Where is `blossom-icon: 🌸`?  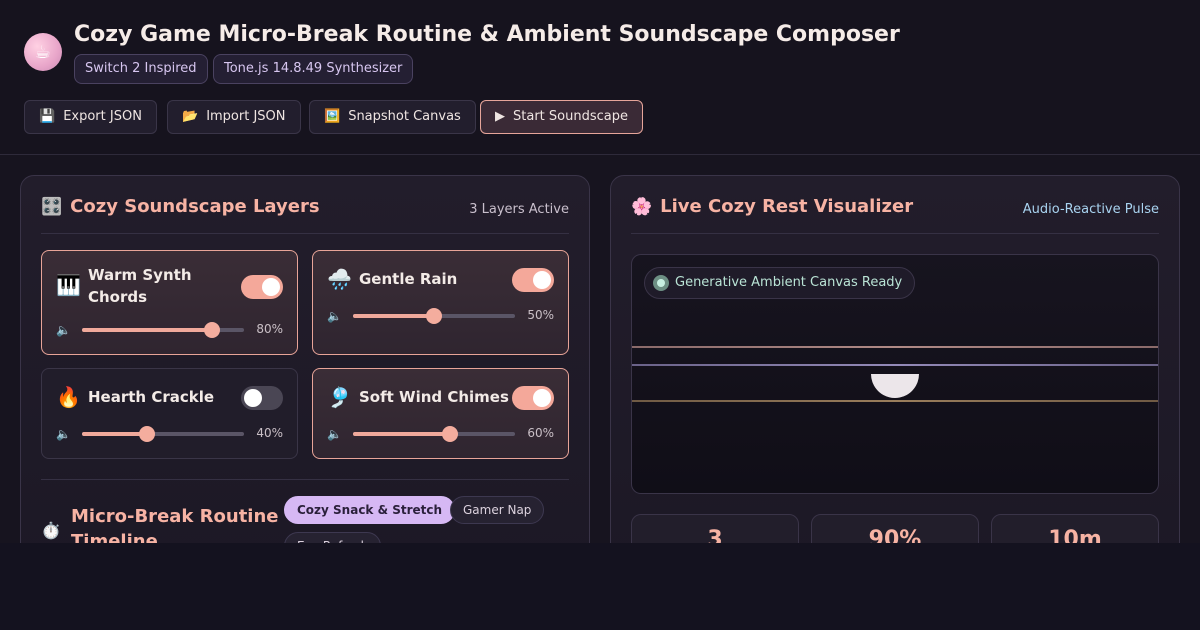
blossom-icon: 🌸 is located at coordinates (642, 207).